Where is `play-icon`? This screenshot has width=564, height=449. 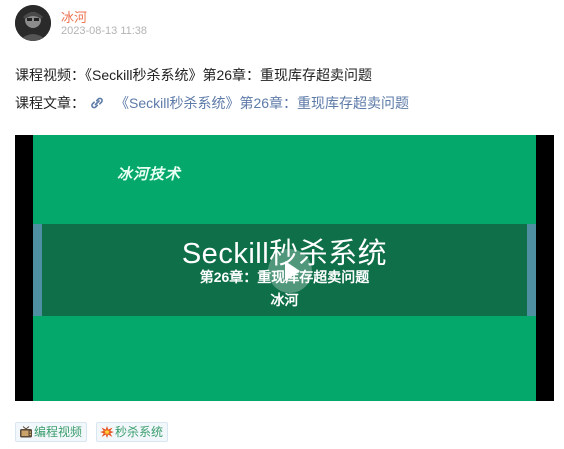
play-icon is located at coordinates (292, 271).